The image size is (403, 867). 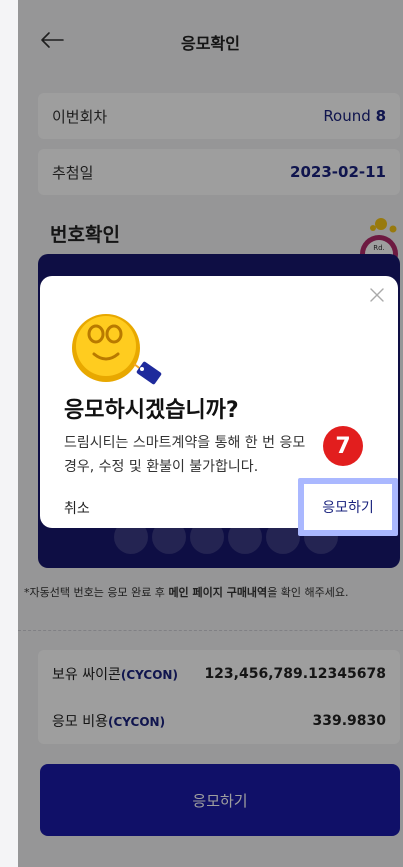 I want to click on close-icon, so click(x=377, y=295).